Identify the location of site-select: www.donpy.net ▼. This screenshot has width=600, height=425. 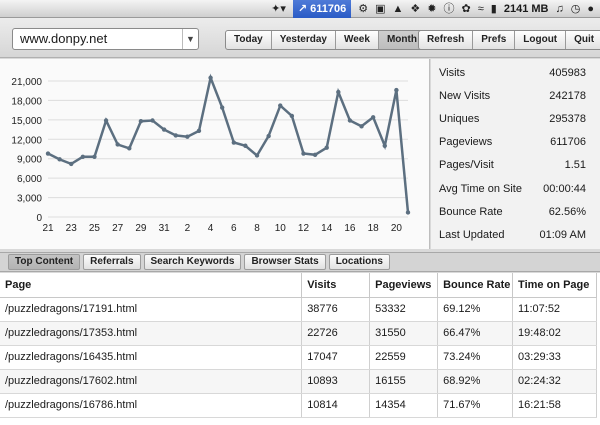
(105, 39).